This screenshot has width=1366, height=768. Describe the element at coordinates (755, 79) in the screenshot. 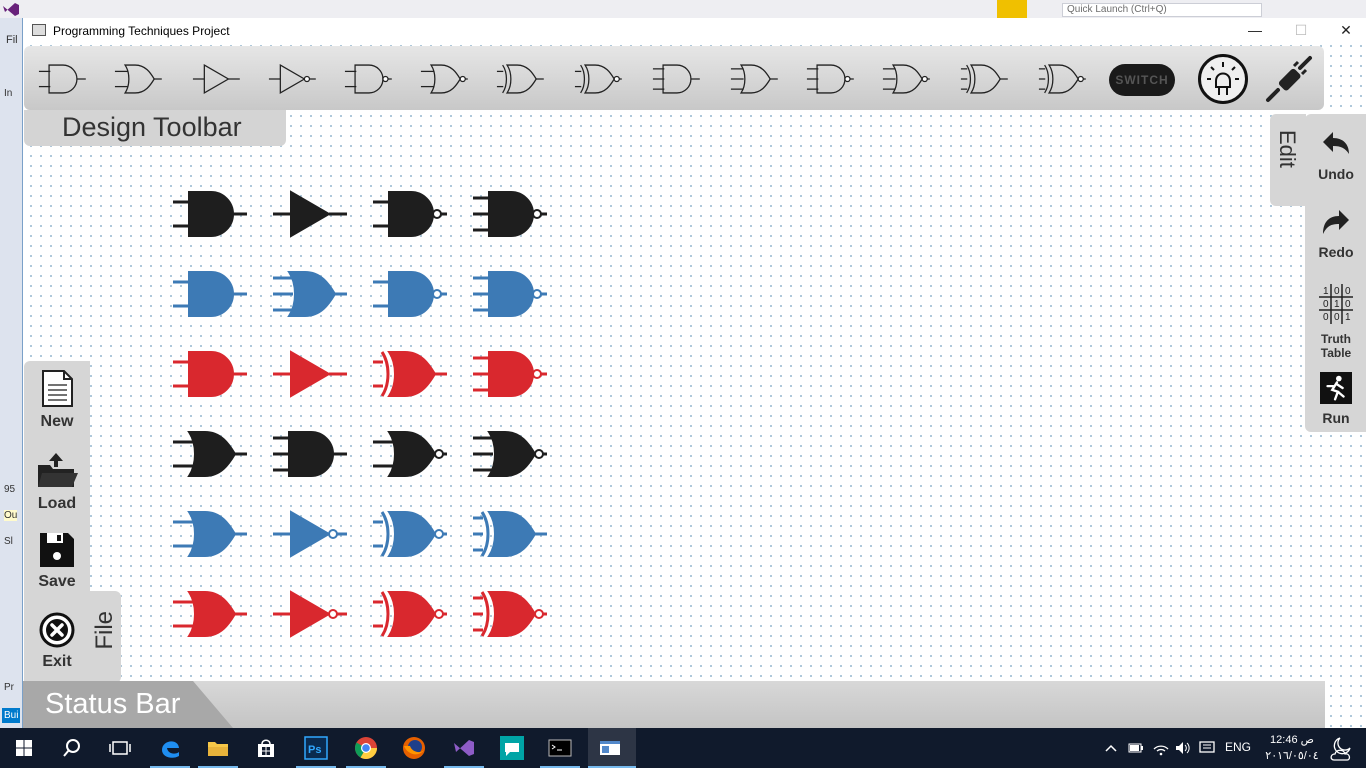

I see `tool-or3-button` at that location.